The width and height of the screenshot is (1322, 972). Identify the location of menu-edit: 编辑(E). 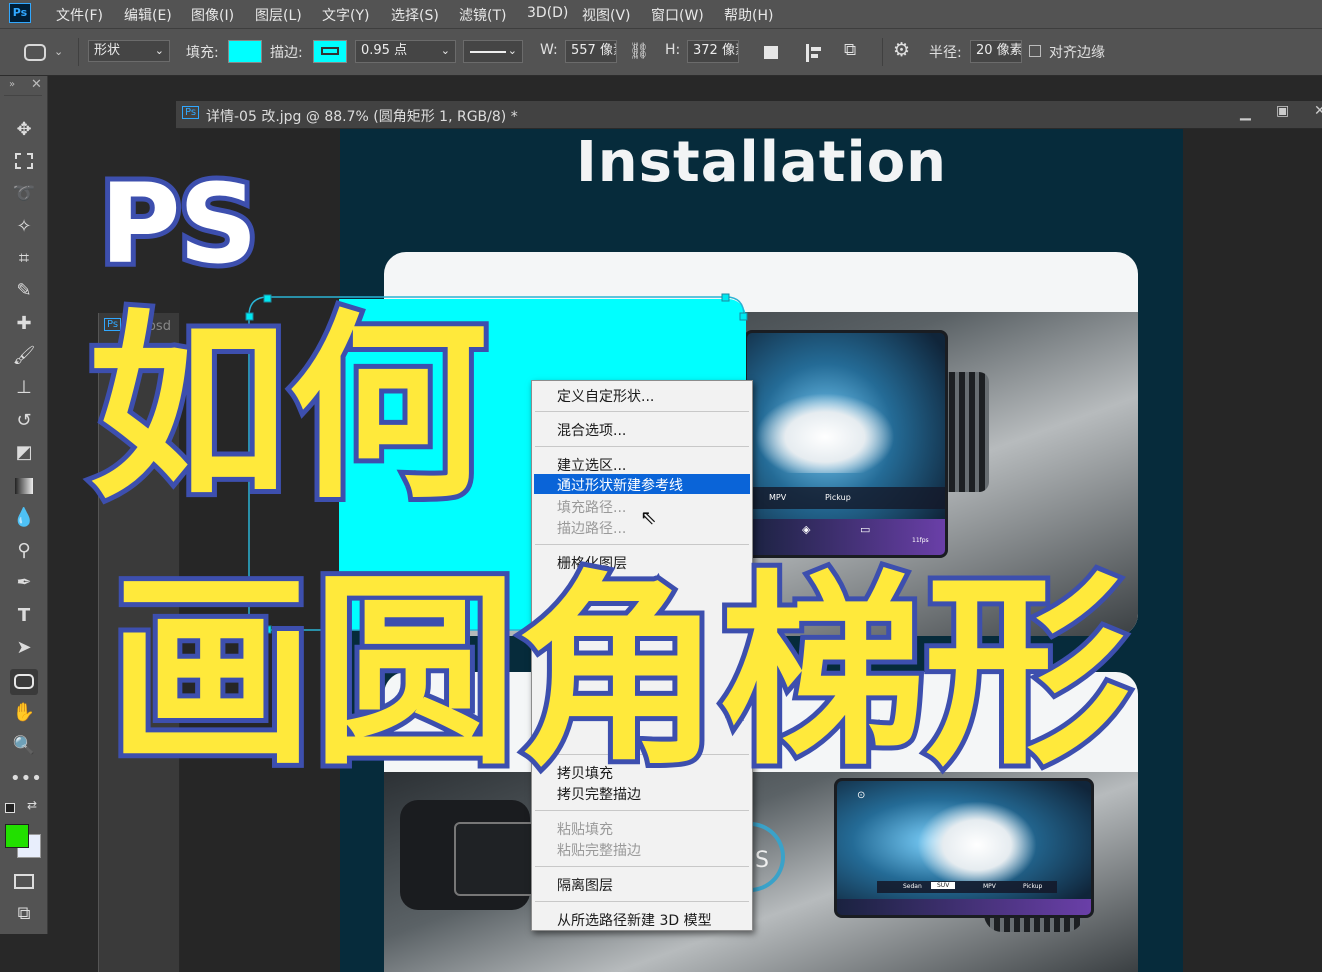
(148, 15).